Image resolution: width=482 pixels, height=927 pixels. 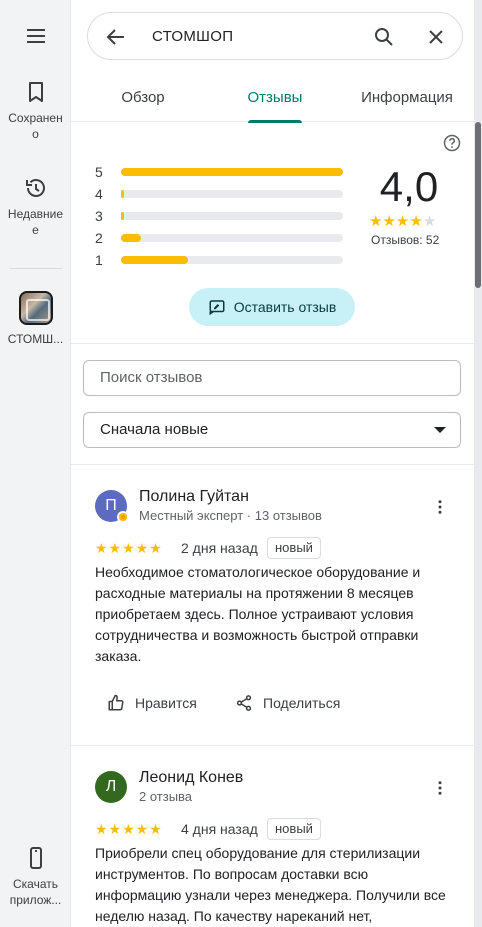 I want to click on share-button: Поделиться, so click(x=287, y=703).